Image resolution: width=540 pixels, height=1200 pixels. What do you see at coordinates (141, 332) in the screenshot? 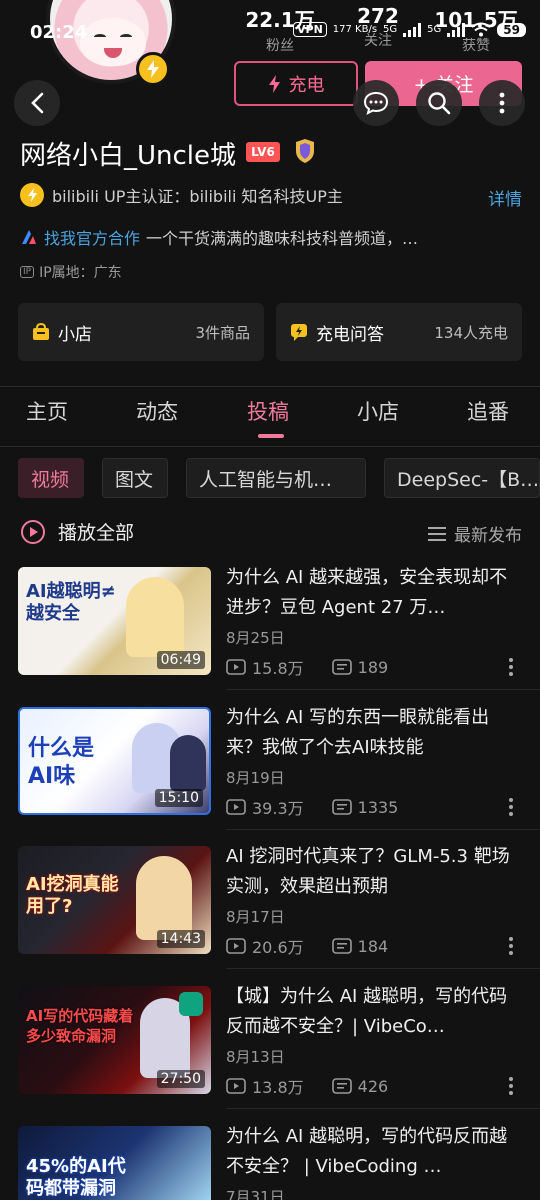
I see `shop-card: 小店 3件商品` at bounding box center [141, 332].